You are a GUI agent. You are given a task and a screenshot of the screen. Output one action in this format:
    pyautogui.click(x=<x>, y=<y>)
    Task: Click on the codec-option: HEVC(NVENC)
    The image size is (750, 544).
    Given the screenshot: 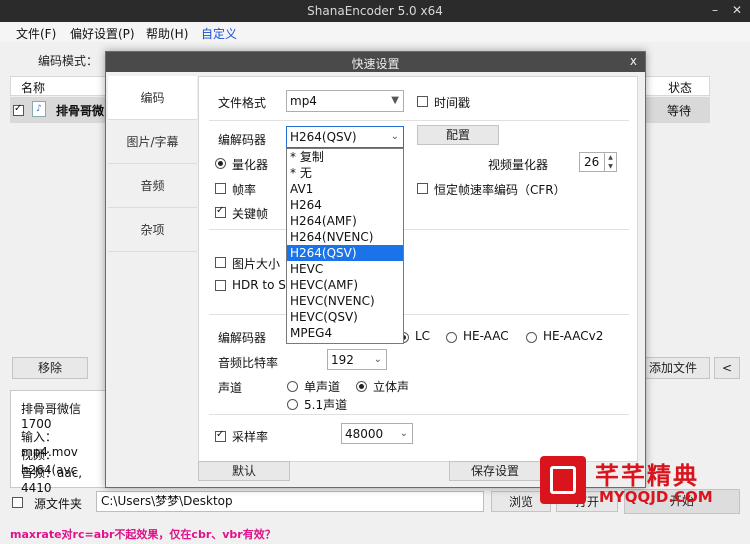 What is the action you would take?
    pyautogui.click(x=345, y=301)
    